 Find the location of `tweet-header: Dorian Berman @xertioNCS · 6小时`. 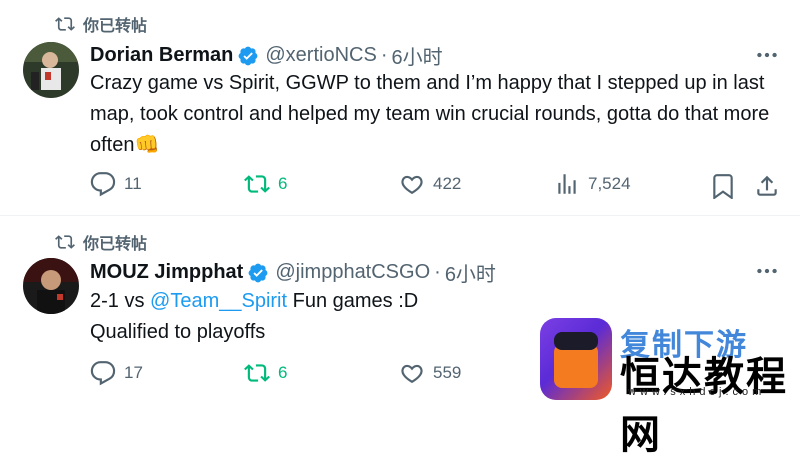

tweet-header: Dorian Berman @xertioNCS · 6小时 is located at coordinates (266, 55).